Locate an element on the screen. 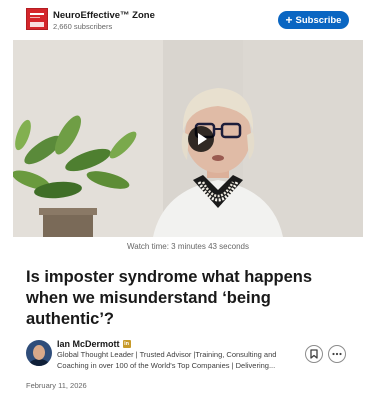  play-icon is located at coordinates (201, 139).